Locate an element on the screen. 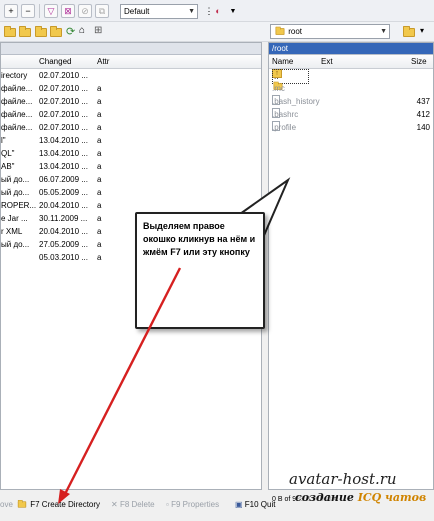 The width and height of the screenshot is (434, 521). arrow-overlay is located at coordinates (120, 385).